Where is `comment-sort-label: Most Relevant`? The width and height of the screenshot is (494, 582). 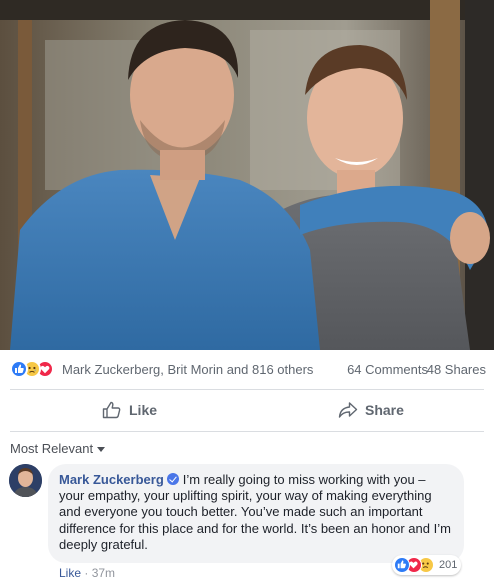
comment-sort-label: Most Relevant is located at coordinates (52, 448).